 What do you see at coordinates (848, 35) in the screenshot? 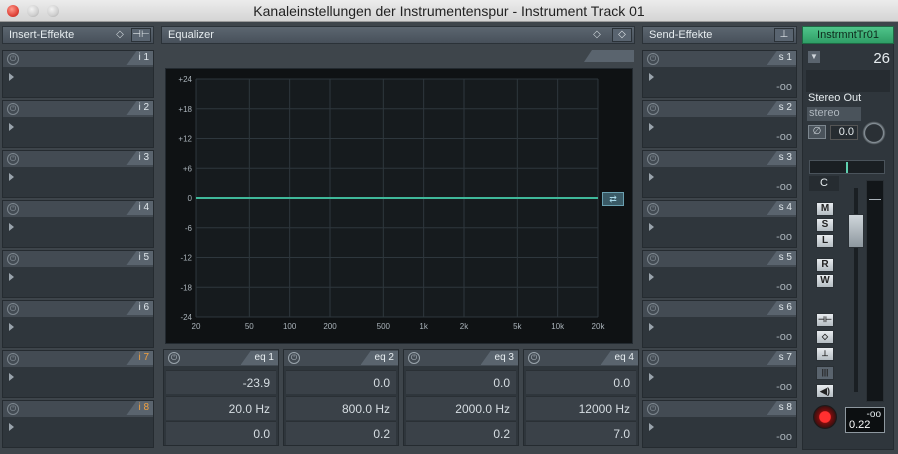
I see `channel-name-button: InstrmntTr01` at bounding box center [848, 35].